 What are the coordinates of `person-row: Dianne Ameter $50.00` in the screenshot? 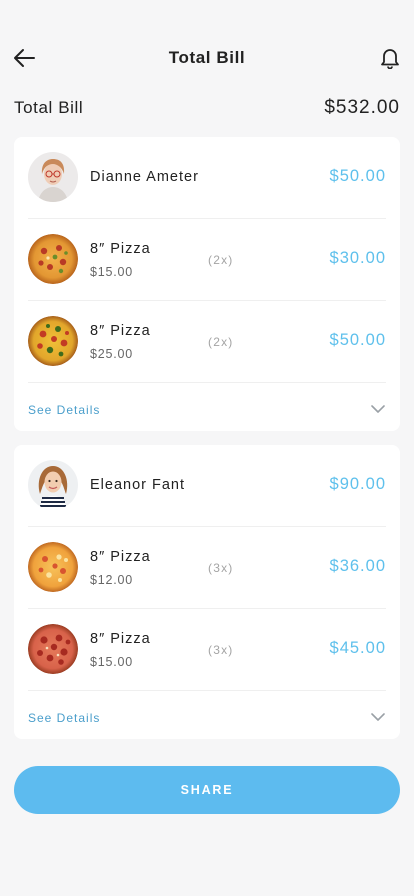 It's located at (207, 178).